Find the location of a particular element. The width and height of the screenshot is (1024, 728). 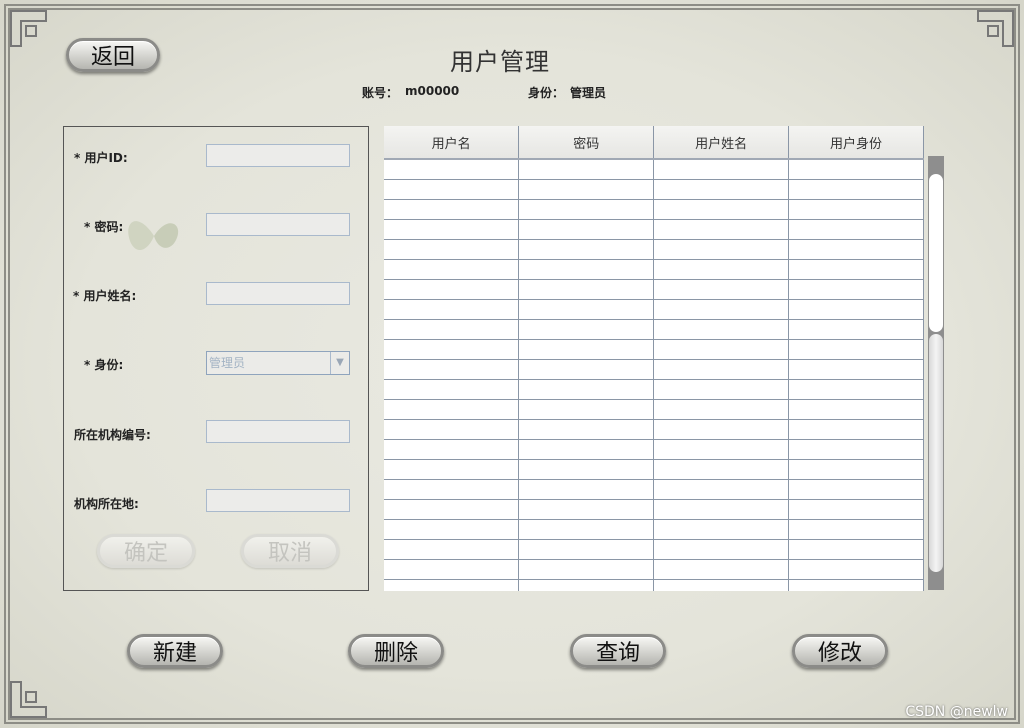

table-scrollbar is located at coordinates (936, 373).